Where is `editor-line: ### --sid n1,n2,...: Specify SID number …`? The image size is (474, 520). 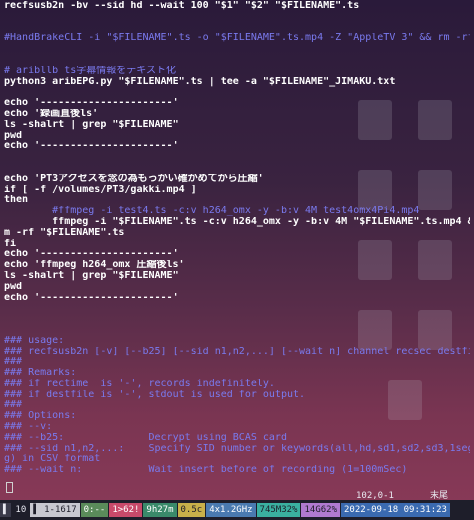
editor-line: ### --sid n1,n2,...: Specify SID number … is located at coordinates (237, 448).